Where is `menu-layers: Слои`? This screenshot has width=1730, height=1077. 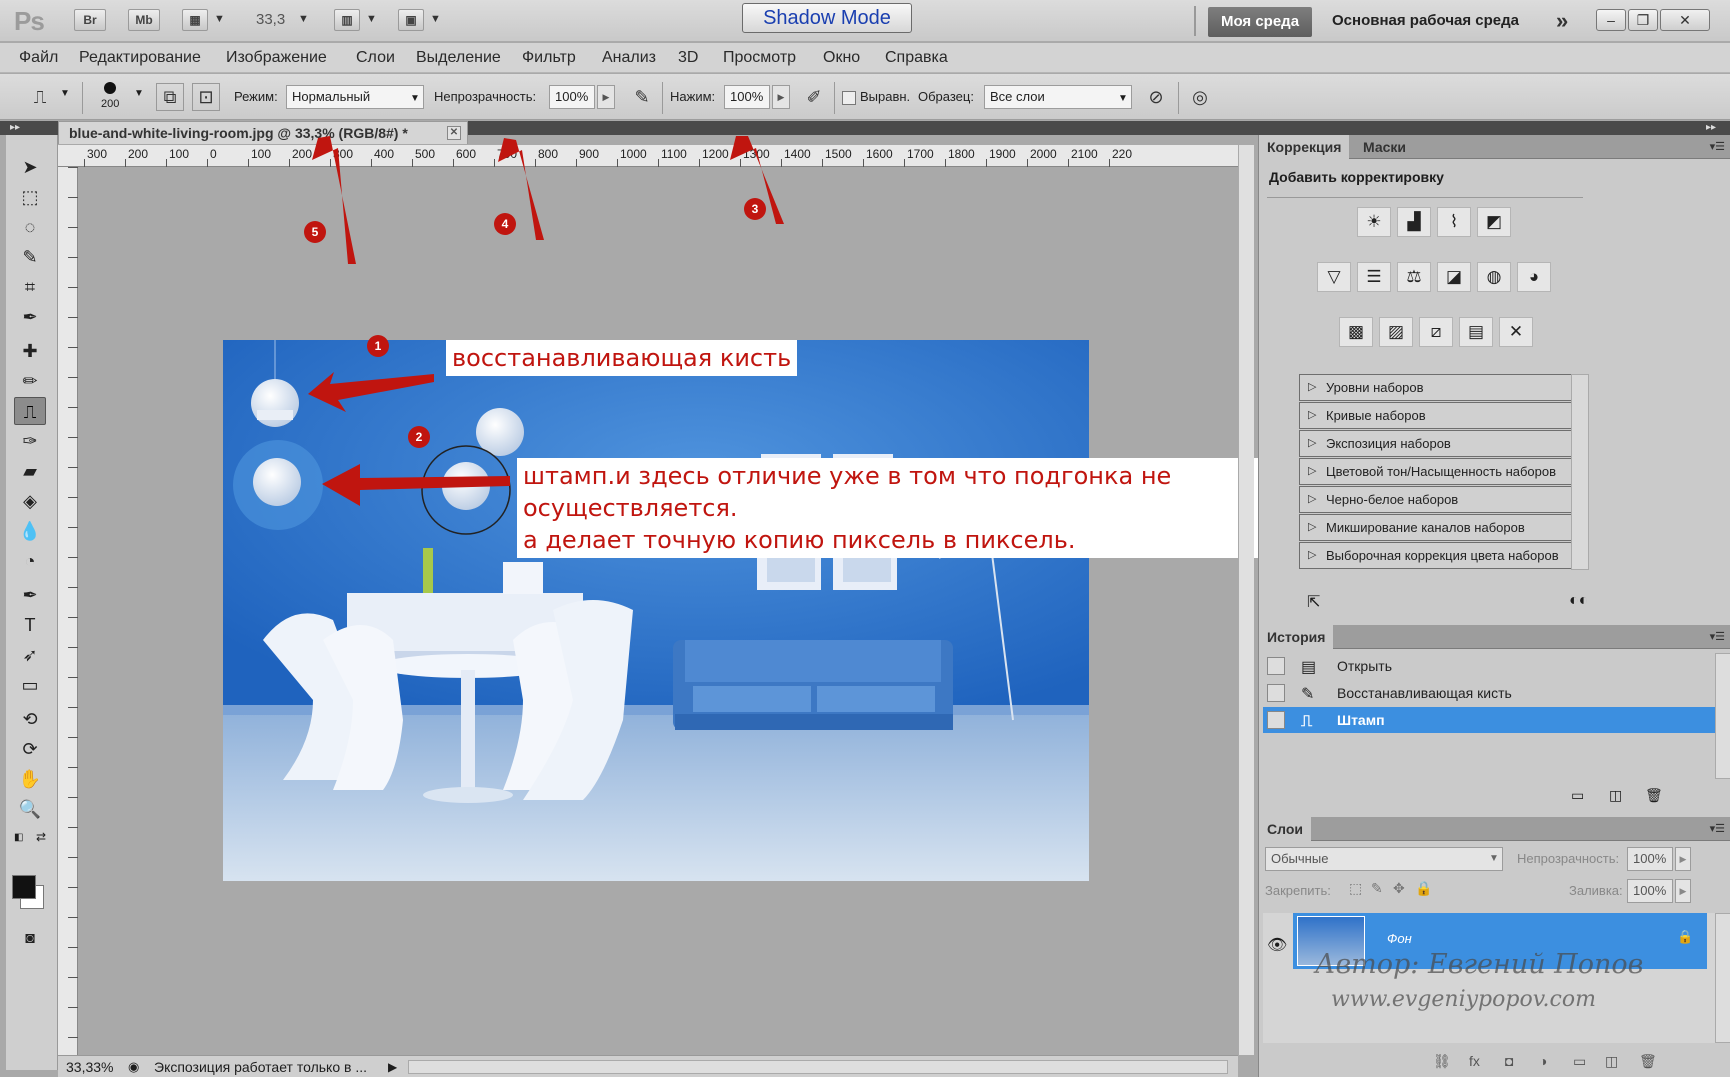
menu-layers: Слои is located at coordinates (375, 58).